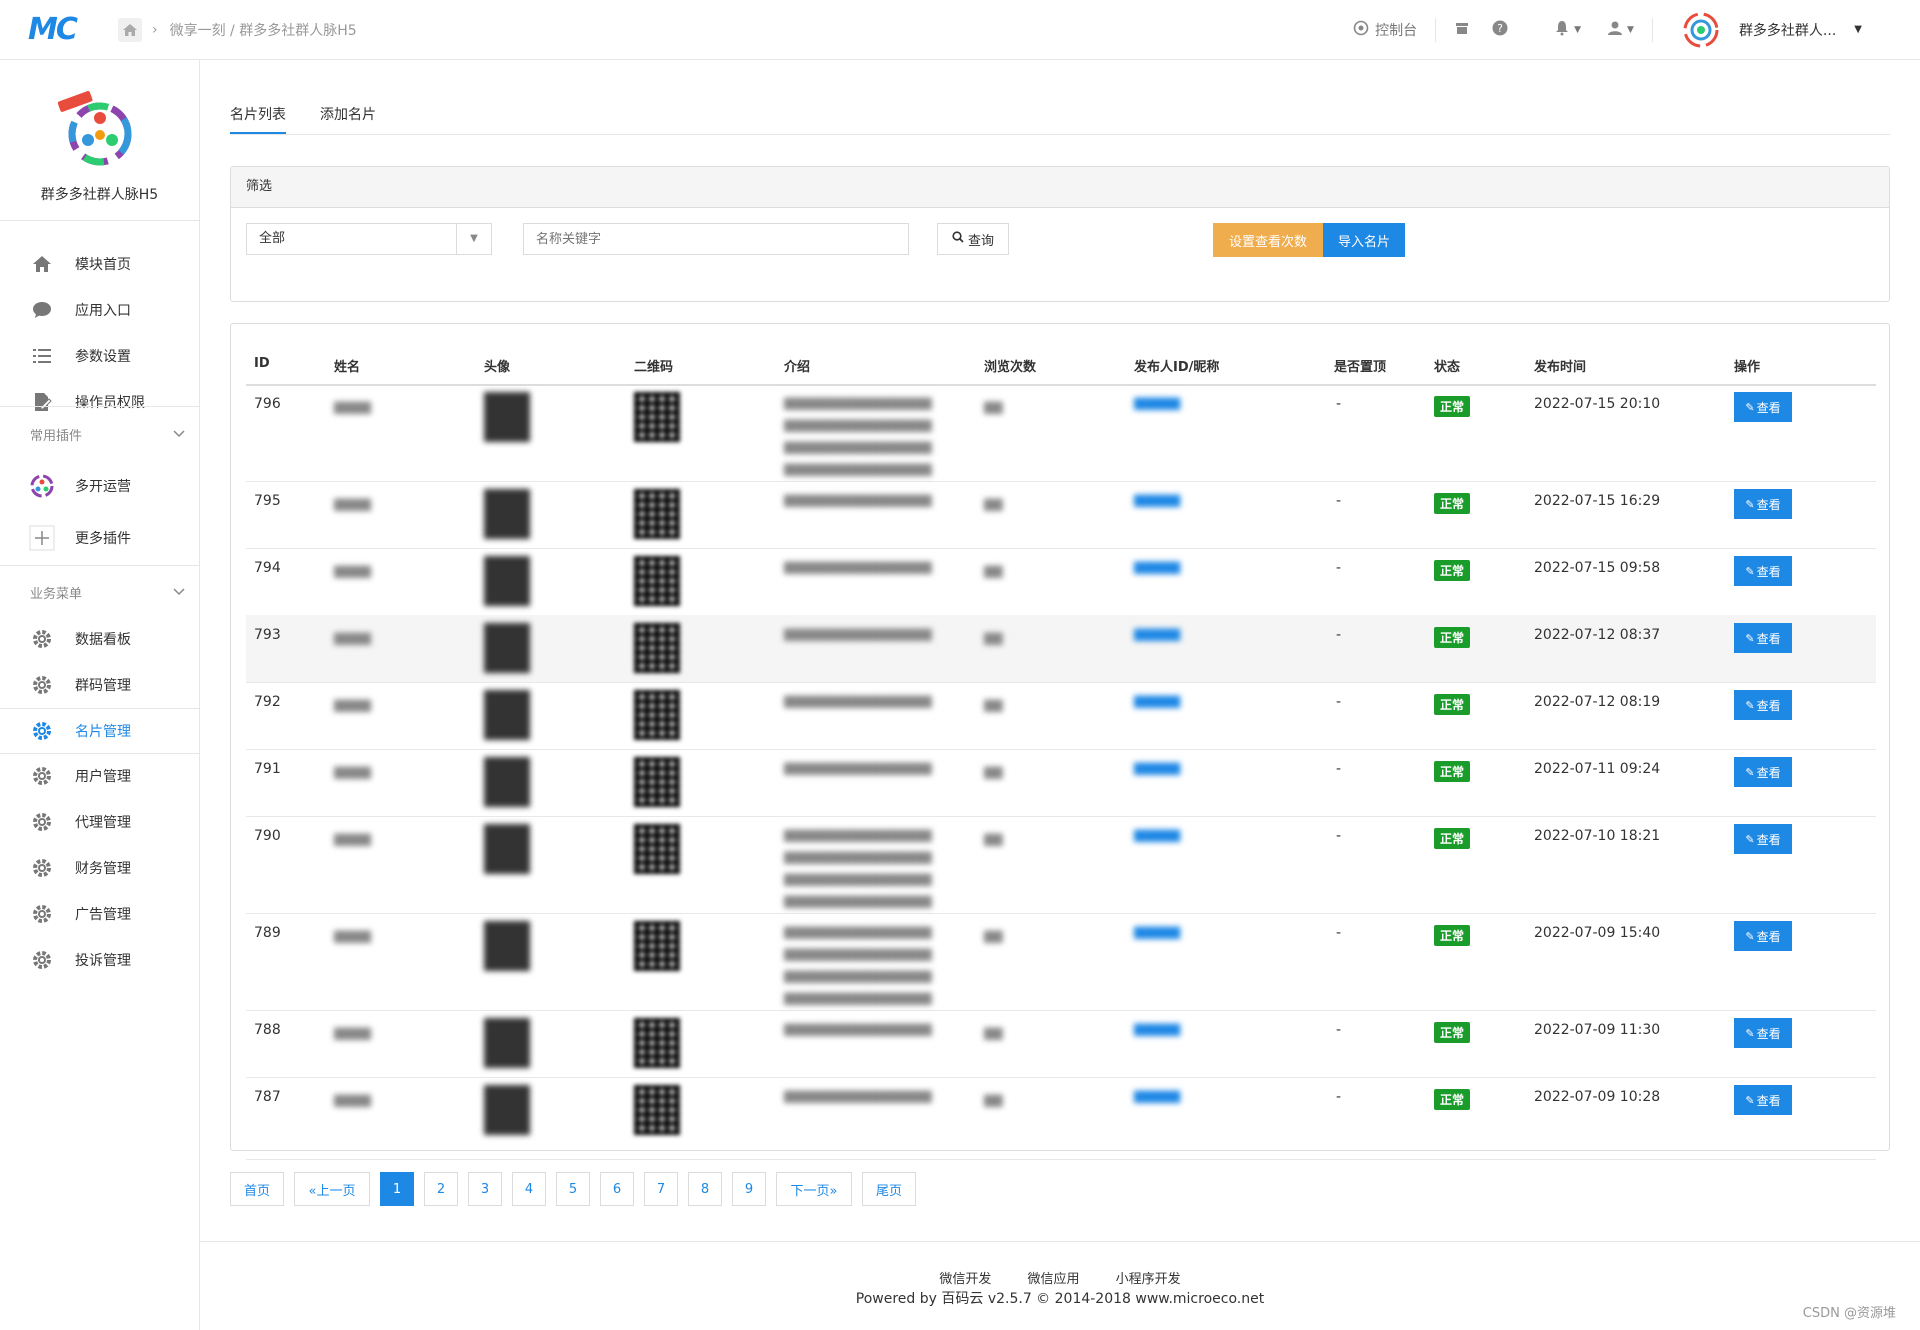 This screenshot has height=1330, width=1920. Describe the element at coordinates (1452, 570) in the screenshot. I see `status-badge-text: 正常` at that location.